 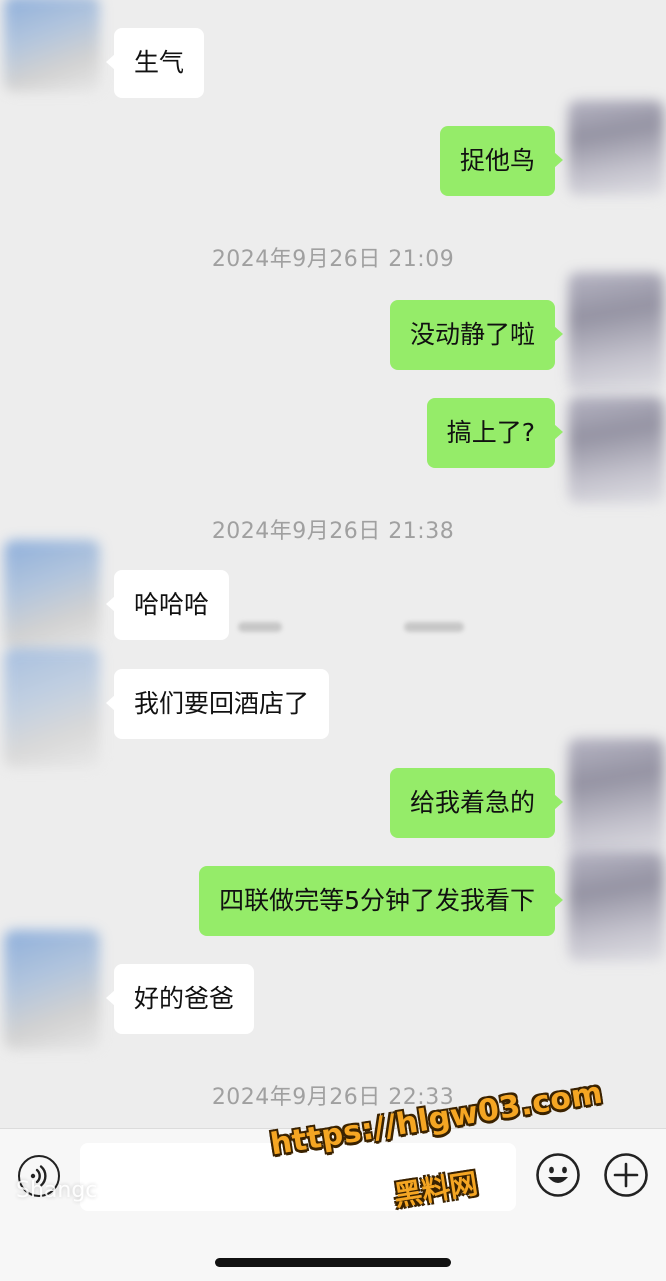 What do you see at coordinates (476, 803) in the screenshot?
I see `message-bubble-outgoing: 给我着急的` at bounding box center [476, 803].